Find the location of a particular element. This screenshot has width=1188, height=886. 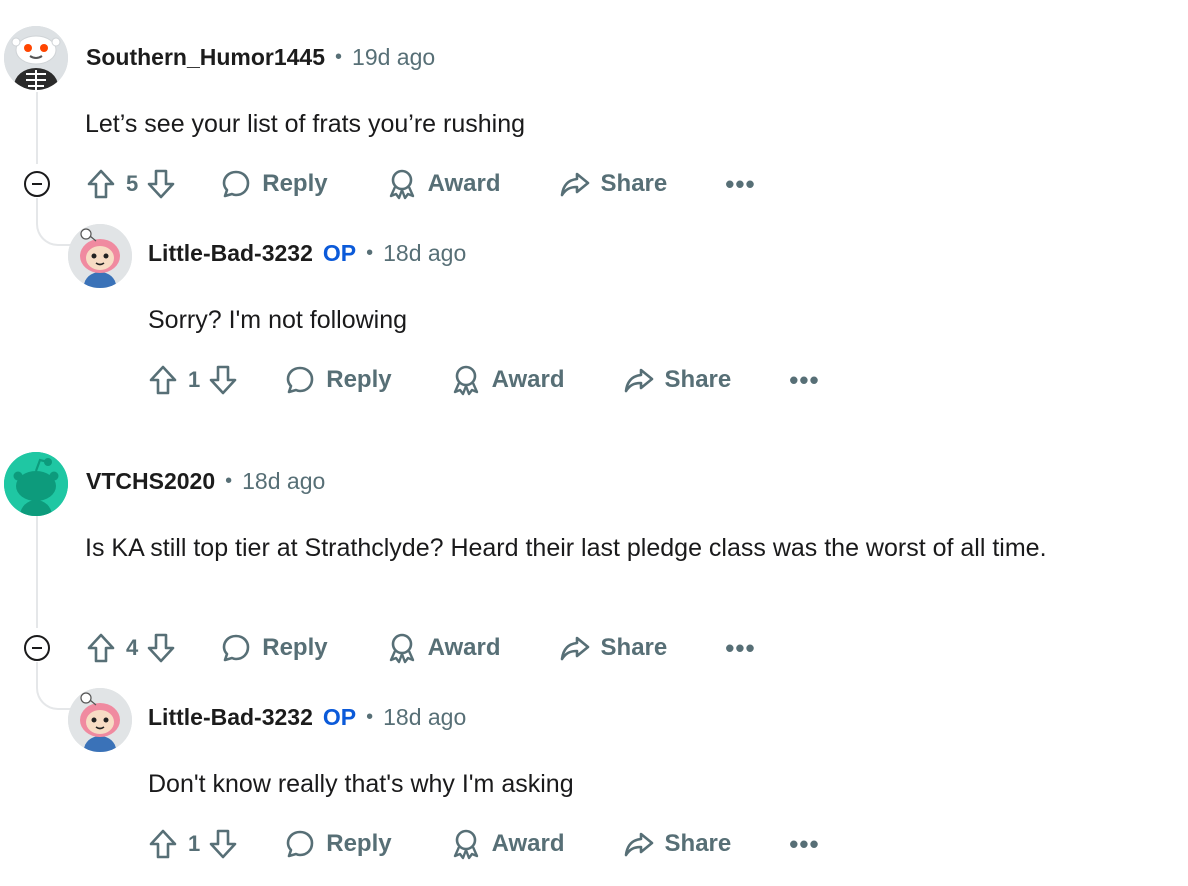

default-snoo-avatar-icon is located at coordinates (36, 484).